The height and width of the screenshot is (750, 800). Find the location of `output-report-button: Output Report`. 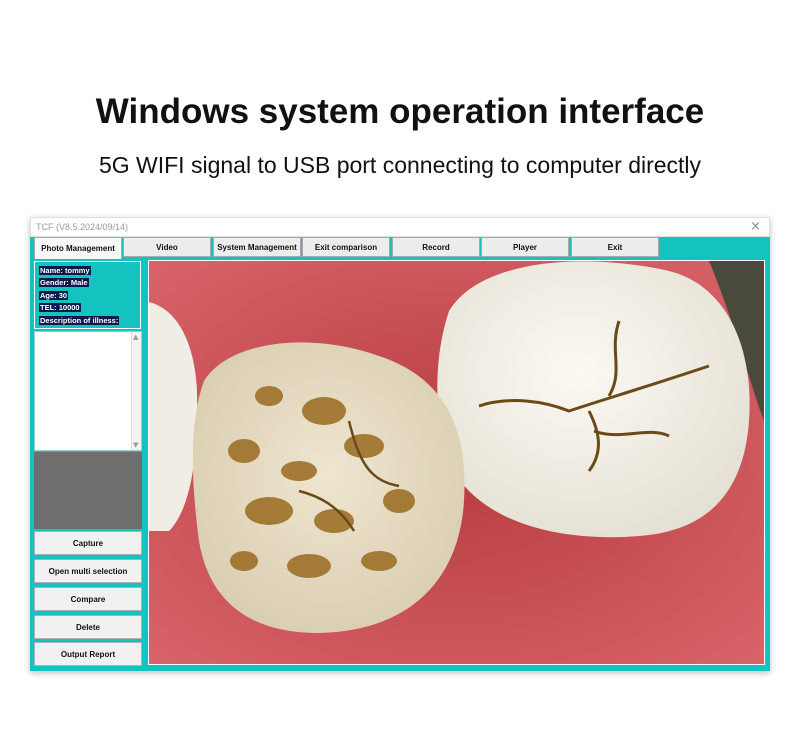

output-report-button: Output Report is located at coordinates (88, 654).